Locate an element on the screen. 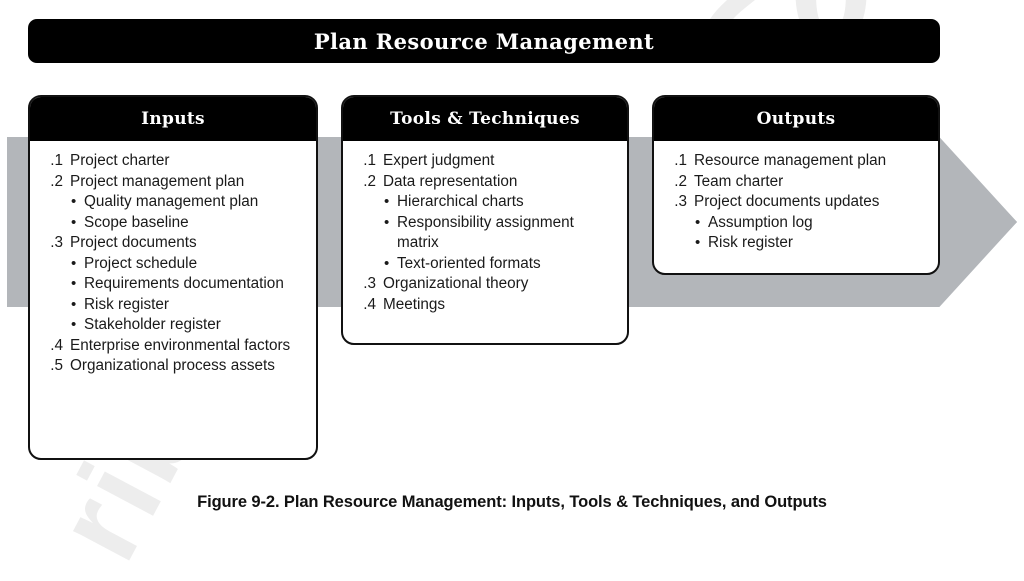  panel-outputs-header-label: Outputs is located at coordinates (796, 118).